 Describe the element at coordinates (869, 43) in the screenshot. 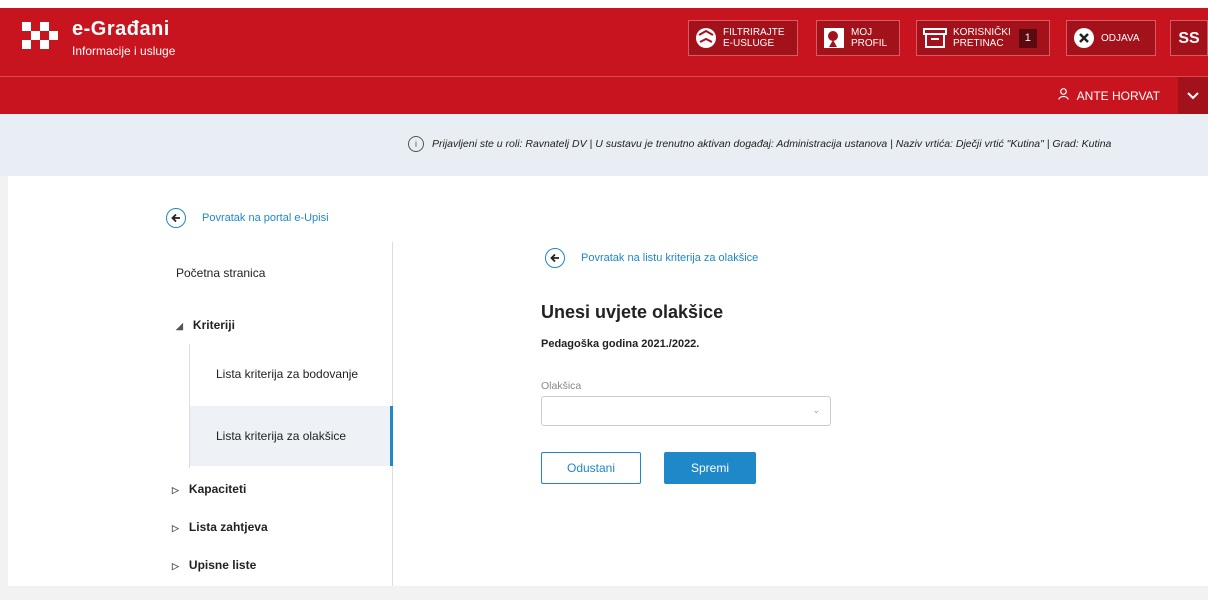

I see `profile-button-line2: PROFIL` at that location.